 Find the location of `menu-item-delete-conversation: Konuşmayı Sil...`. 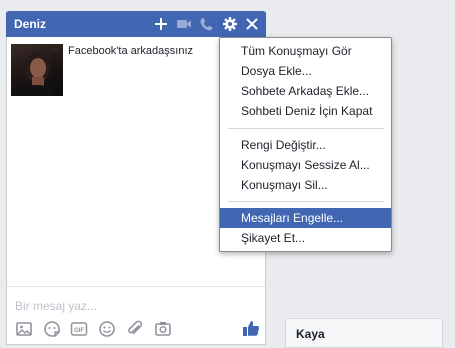

menu-item-delete-conversation: Konuşmayı Sil... is located at coordinates (305, 185).